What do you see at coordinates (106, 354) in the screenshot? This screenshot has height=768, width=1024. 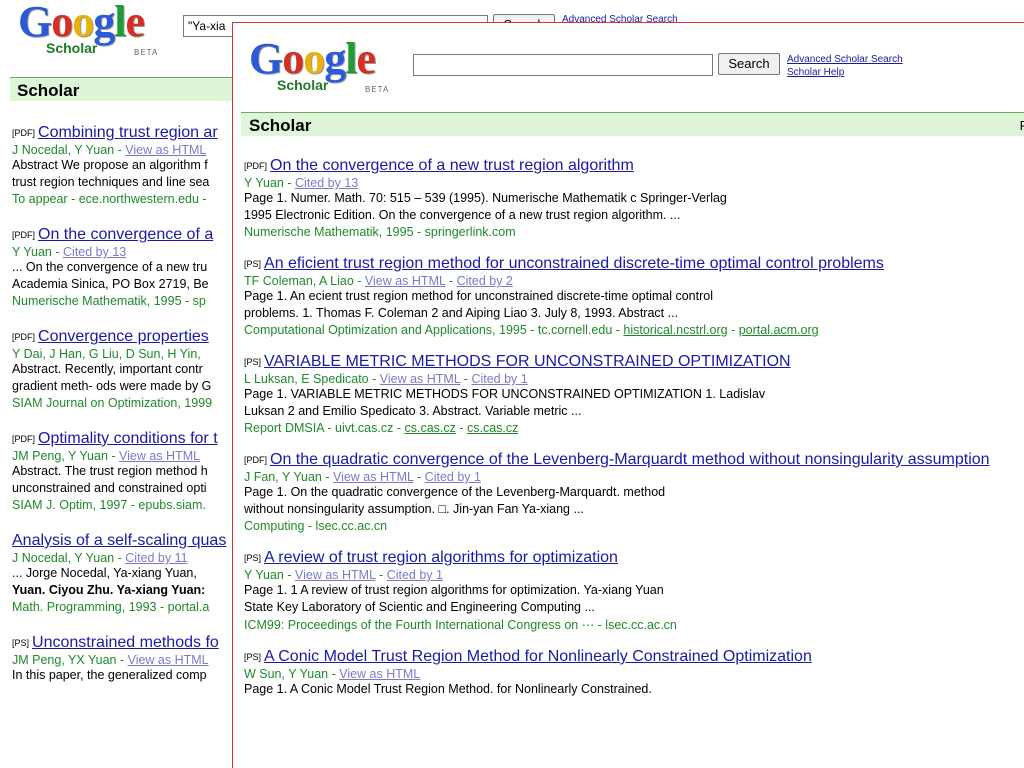 I see `result-authors: Y Dai, J Han, G Liu, D Sun, H Yin,` at bounding box center [106, 354].